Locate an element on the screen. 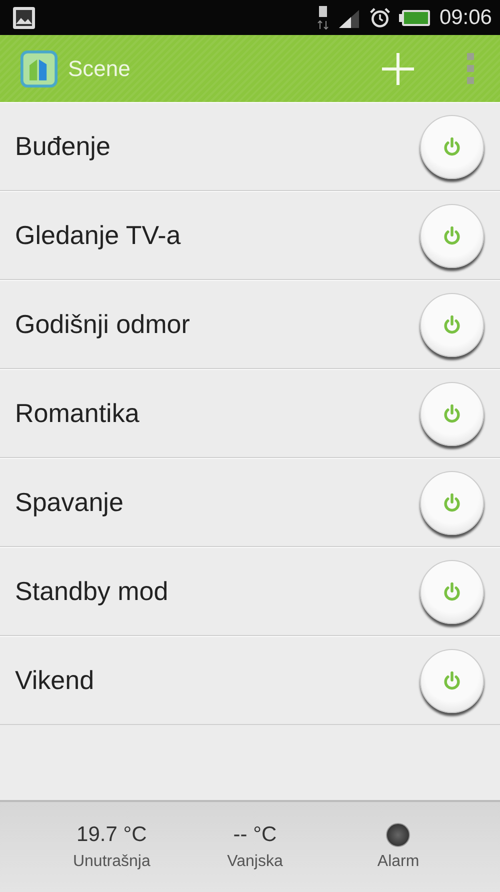  add-button is located at coordinates (398, 68).